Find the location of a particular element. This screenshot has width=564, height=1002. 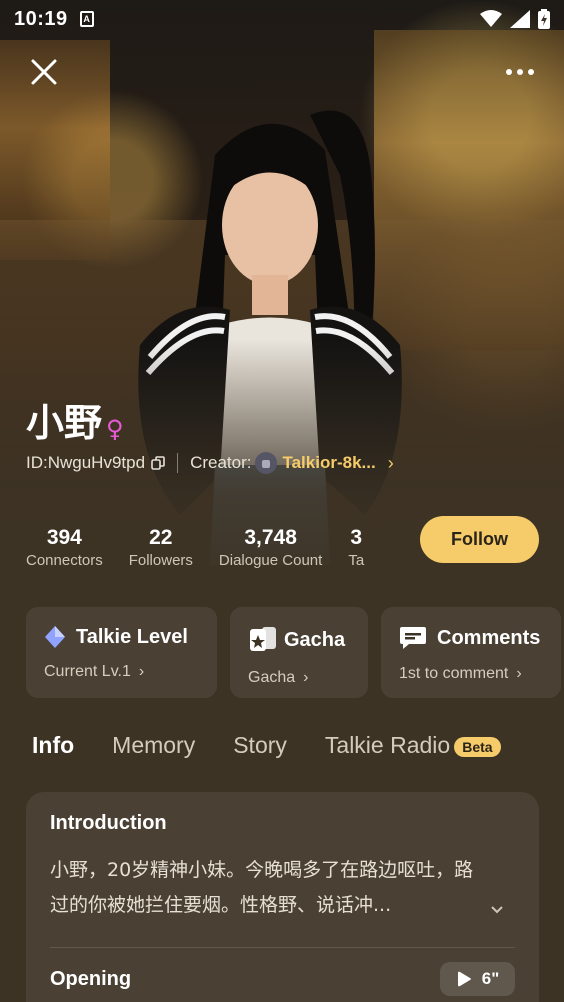

character-name: 小野 is located at coordinates (64, 423).